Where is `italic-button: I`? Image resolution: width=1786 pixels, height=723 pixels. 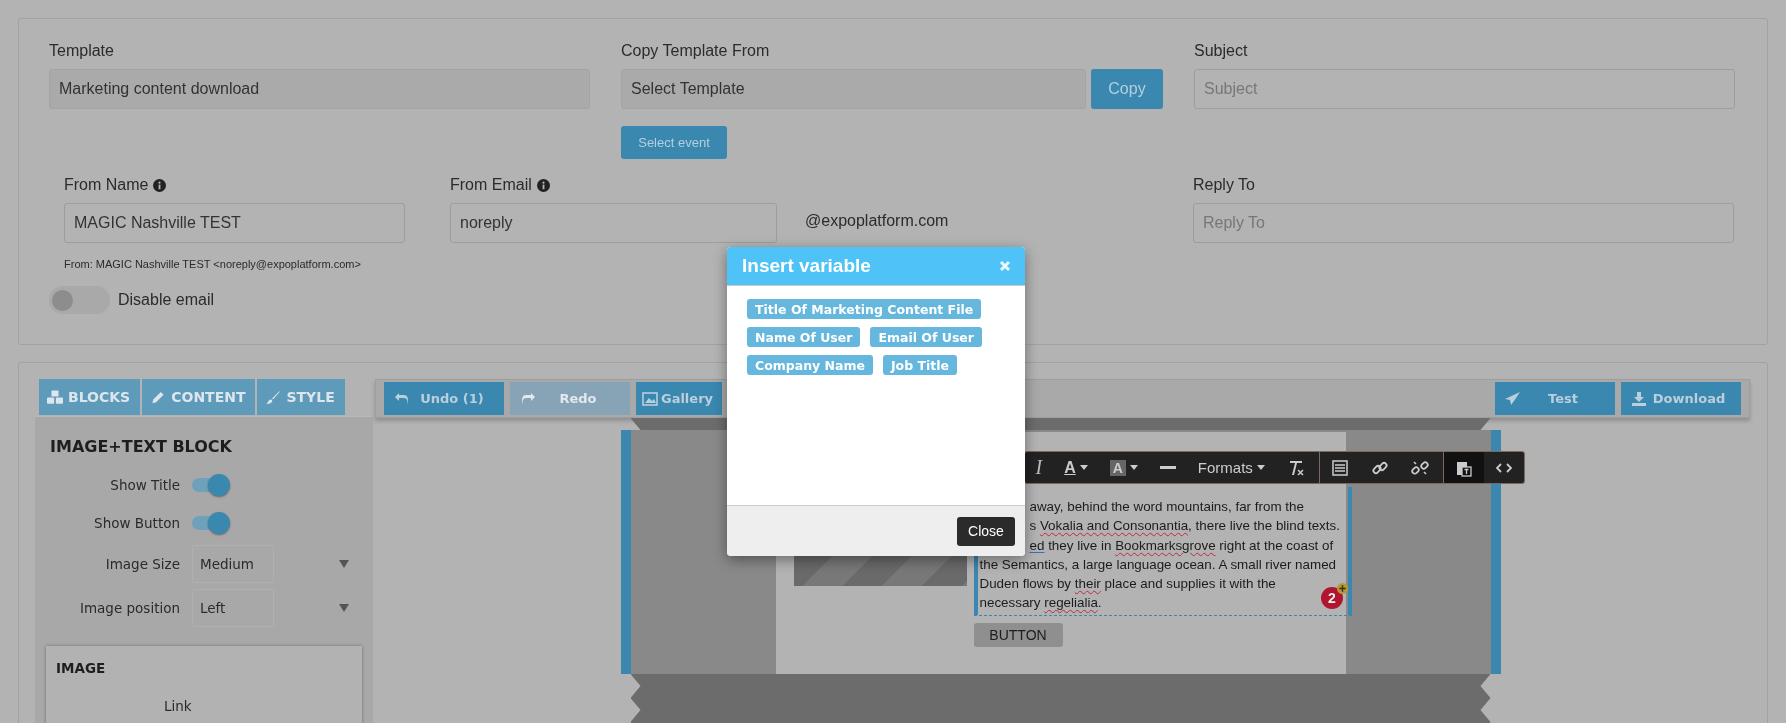 italic-button: I is located at coordinates (1039, 467).